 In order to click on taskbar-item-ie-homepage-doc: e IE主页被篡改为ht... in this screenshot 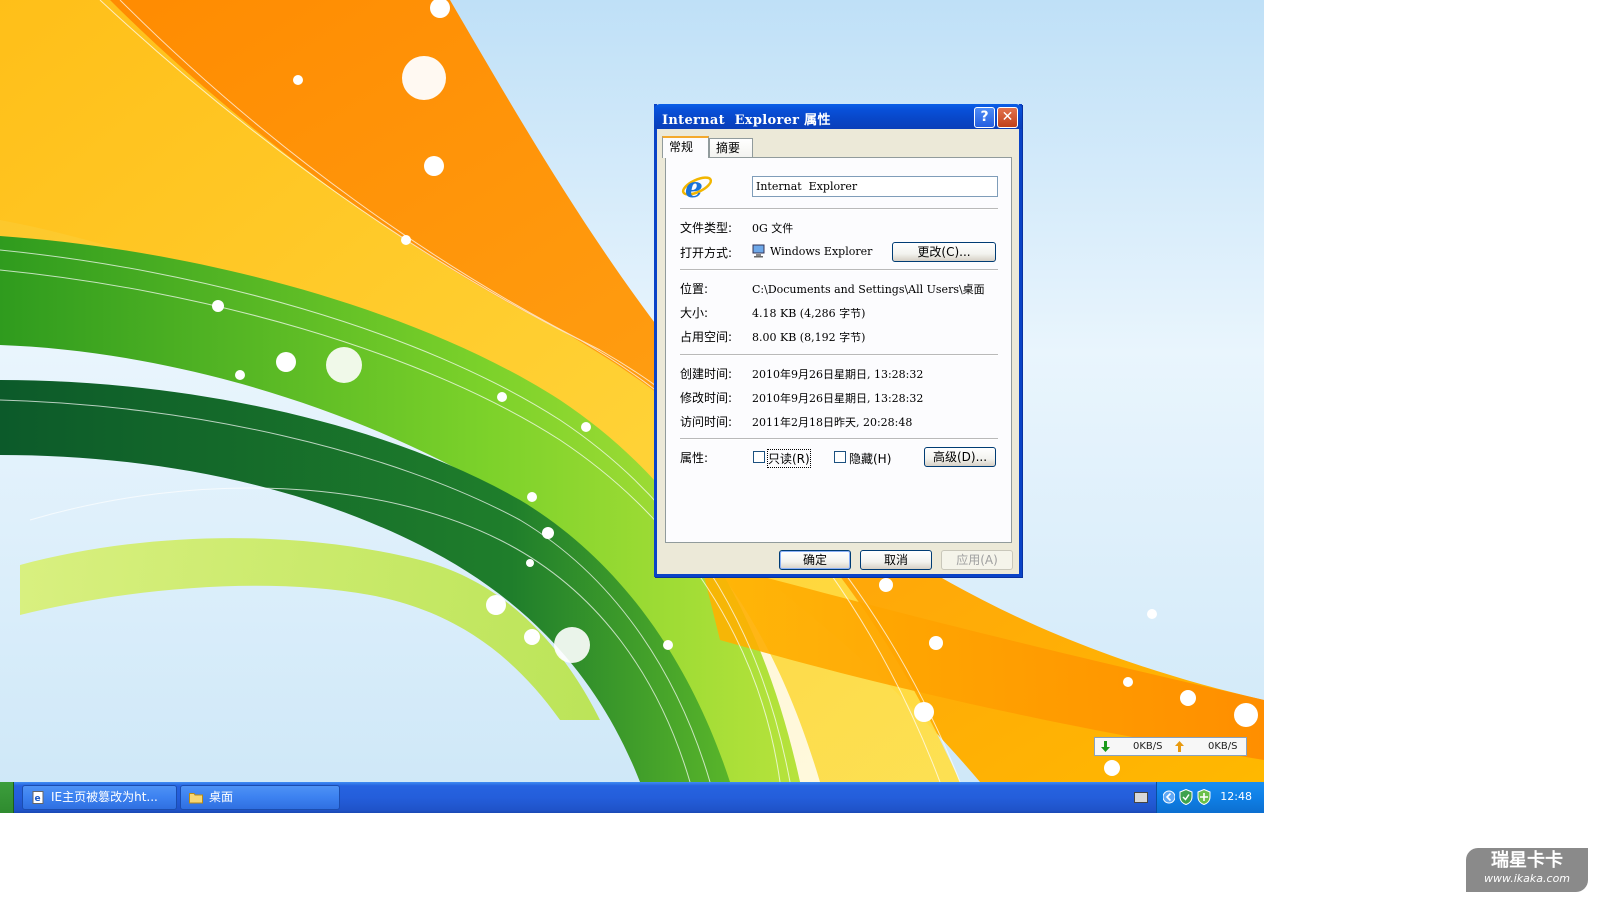, I will do `click(99, 797)`.